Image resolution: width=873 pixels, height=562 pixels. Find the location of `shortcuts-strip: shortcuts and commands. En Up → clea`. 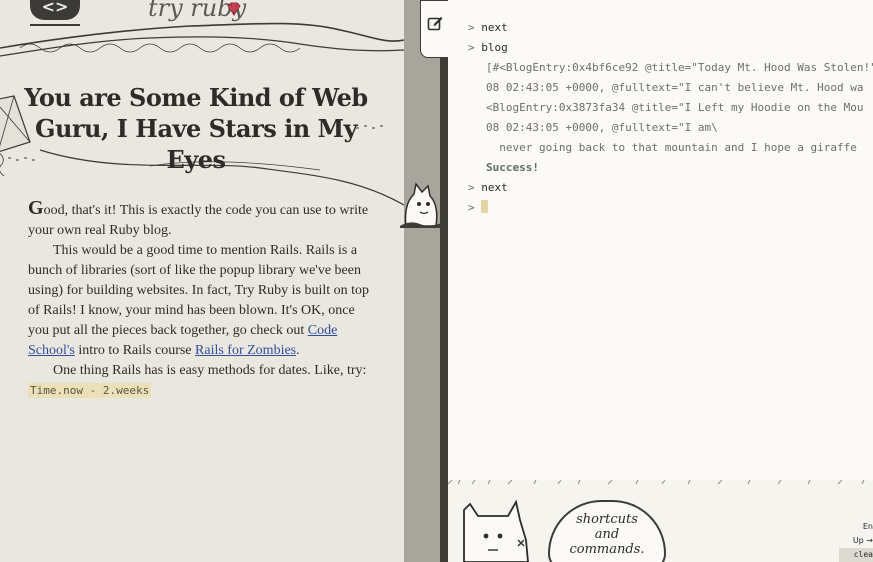

shortcuts-strip: shortcuts and commands. En Up → clea is located at coordinates (660, 521).